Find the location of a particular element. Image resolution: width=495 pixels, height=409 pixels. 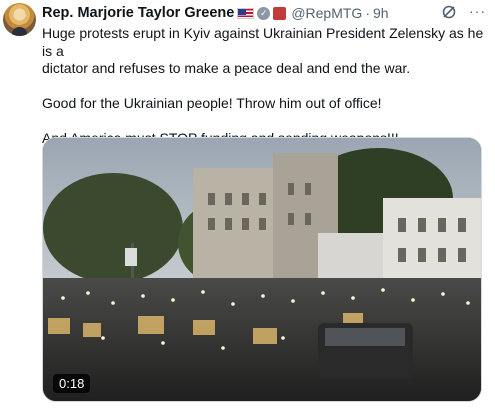

government-badge-icon is located at coordinates (280, 13).